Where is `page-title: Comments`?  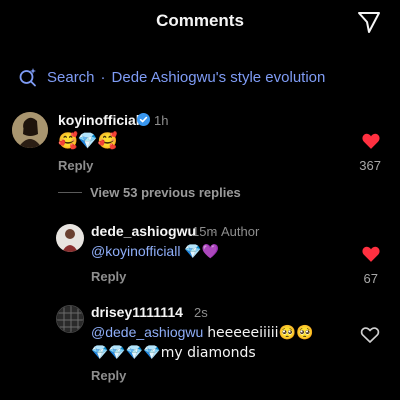 page-title: Comments is located at coordinates (200, 20).